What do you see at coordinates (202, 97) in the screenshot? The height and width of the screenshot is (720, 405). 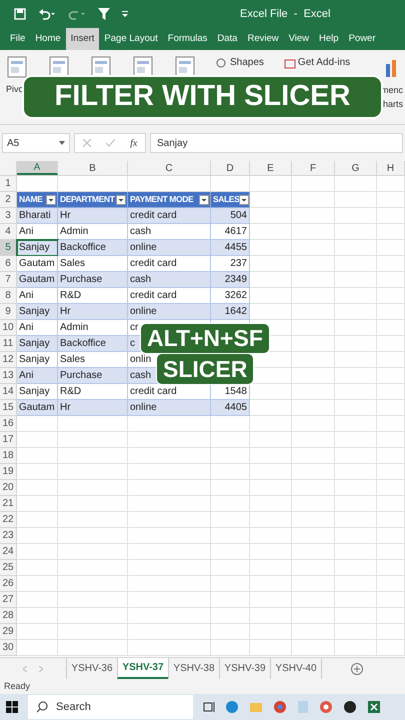 I see `title-banner: FILTER WITH SLICER` at bounding box center [202, 97].